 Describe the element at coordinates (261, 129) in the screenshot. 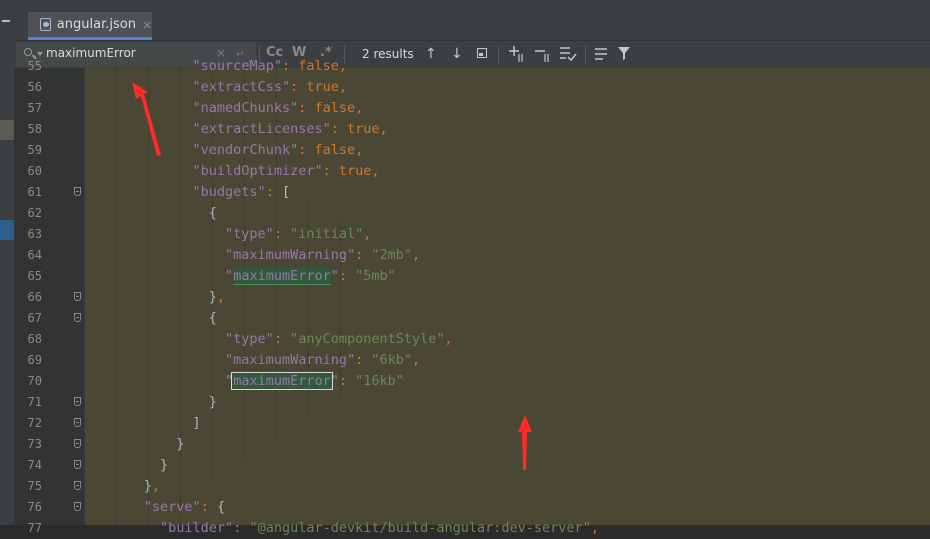

I see `json-key: "extractLicenses"` at that location.